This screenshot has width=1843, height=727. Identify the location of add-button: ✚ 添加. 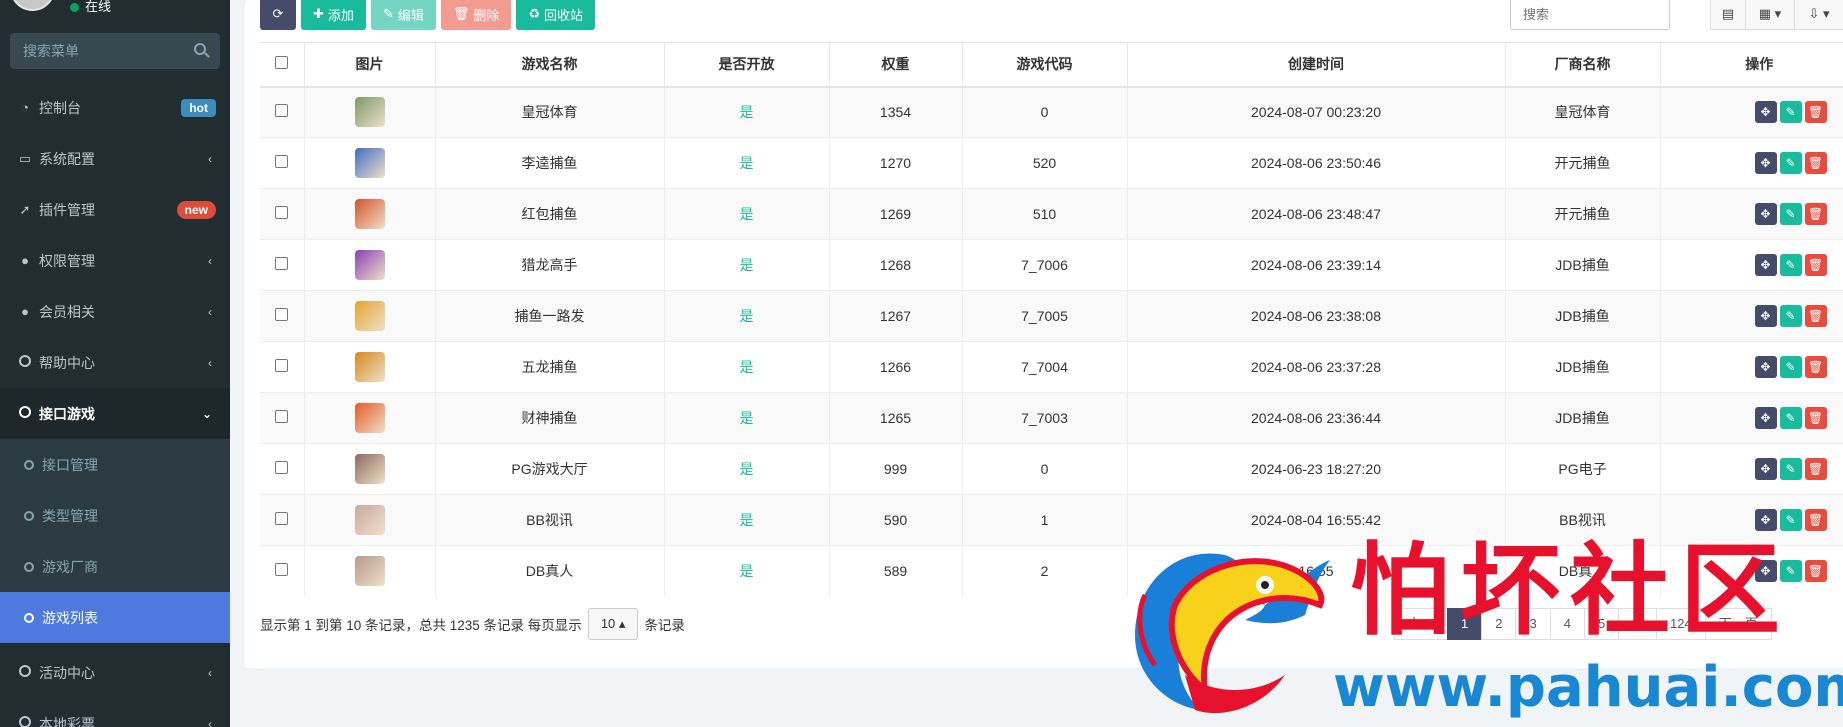
(333, 15).